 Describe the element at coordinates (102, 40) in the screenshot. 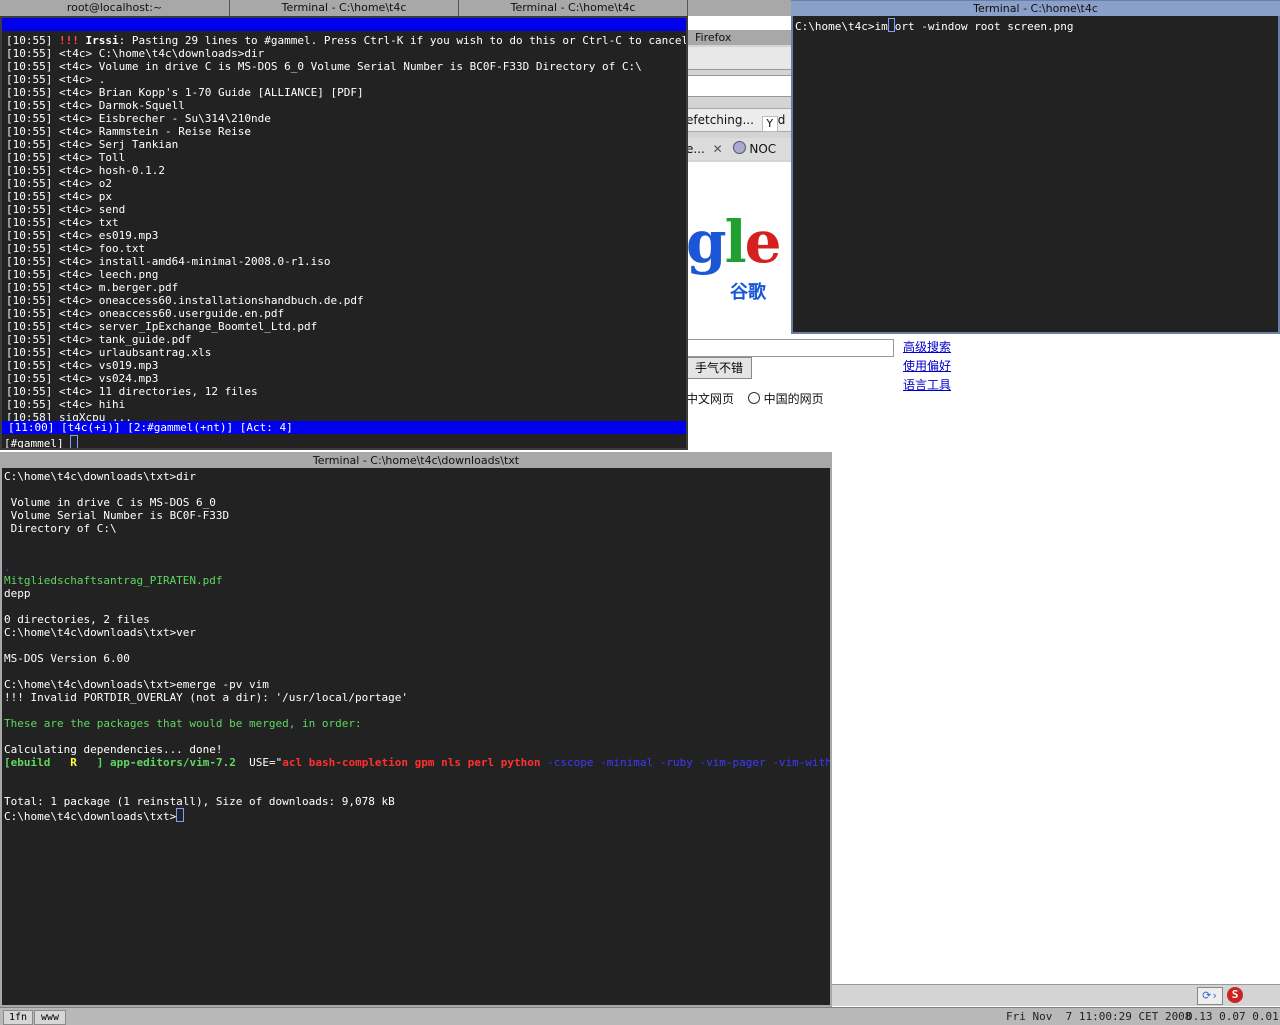

I see `paste-warning-app: Irssi` at that location.